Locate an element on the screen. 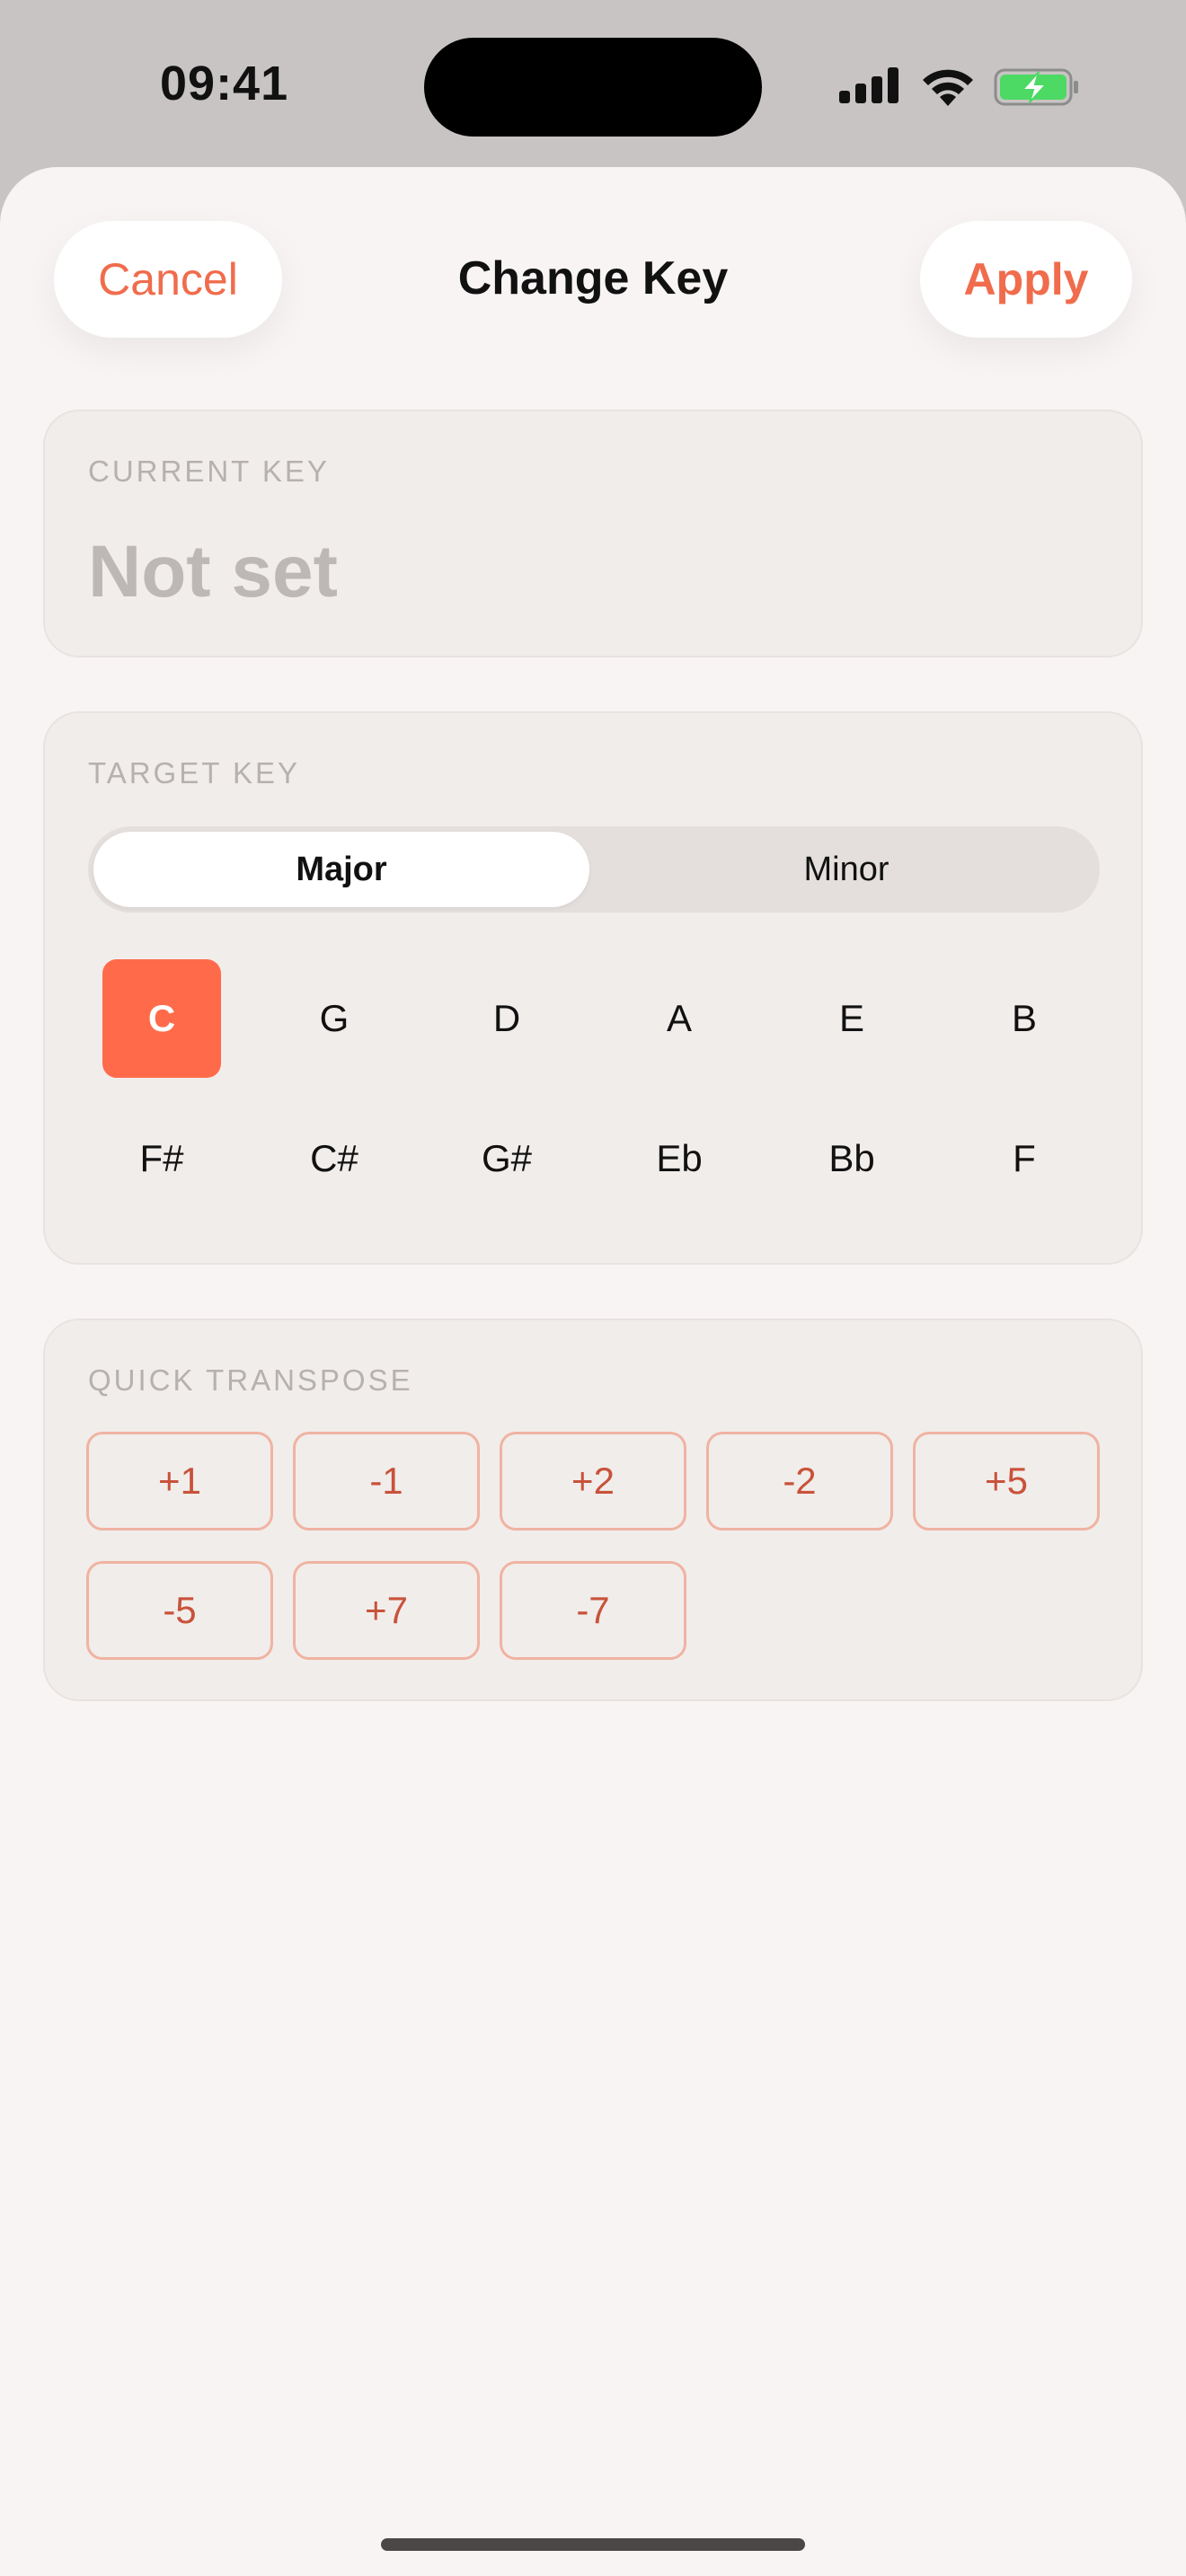 This screenshot has width=1186, height=2576. battery-charging-icon is located at coordinates (1036, 87).